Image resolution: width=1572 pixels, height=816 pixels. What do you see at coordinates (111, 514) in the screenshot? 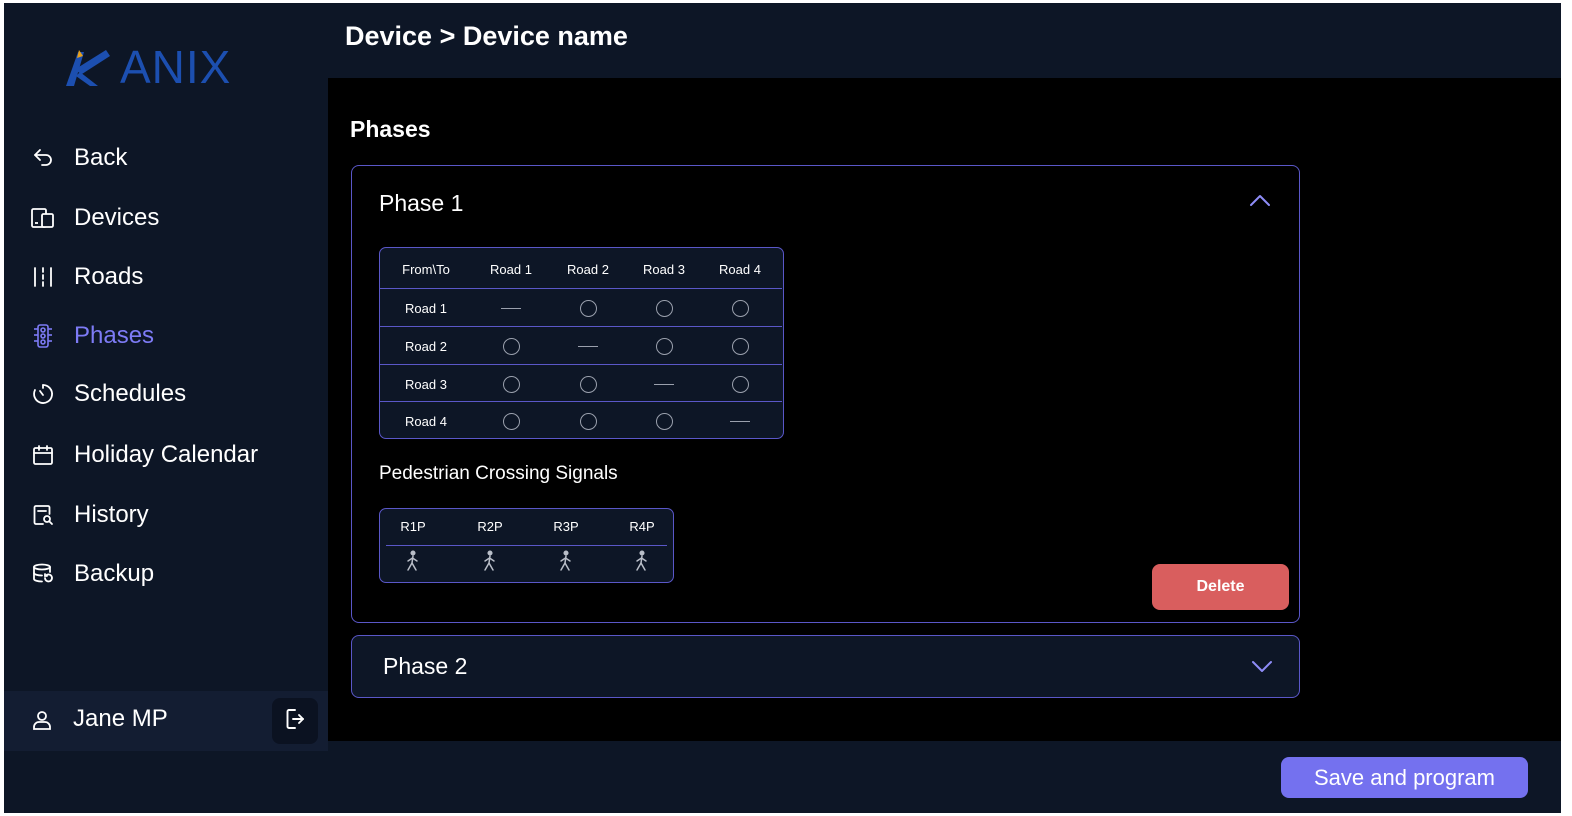
I see `sidebar-item-label: History` at bounding box center [111, 514].